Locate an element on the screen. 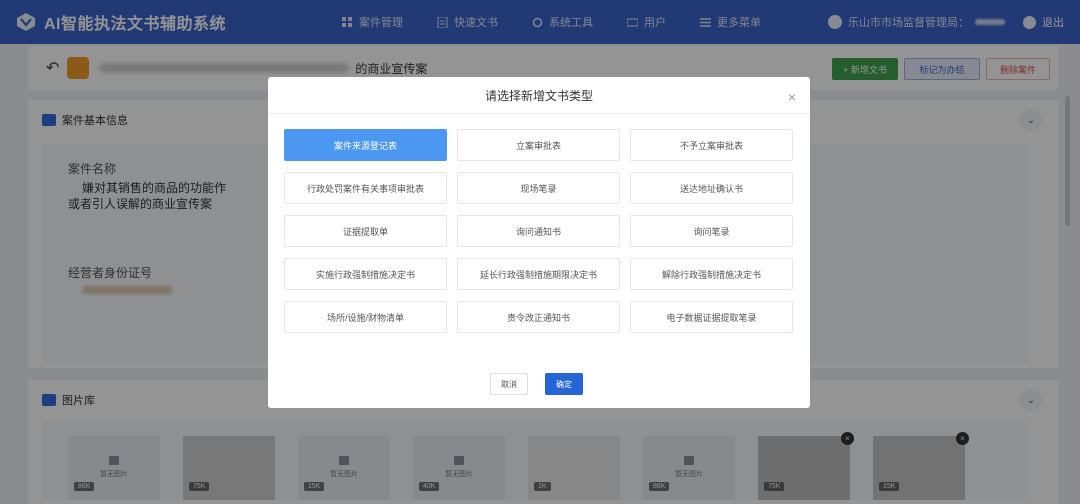  dialog-title: 请选择新增文书类型 is located at coordinates (538, 96).